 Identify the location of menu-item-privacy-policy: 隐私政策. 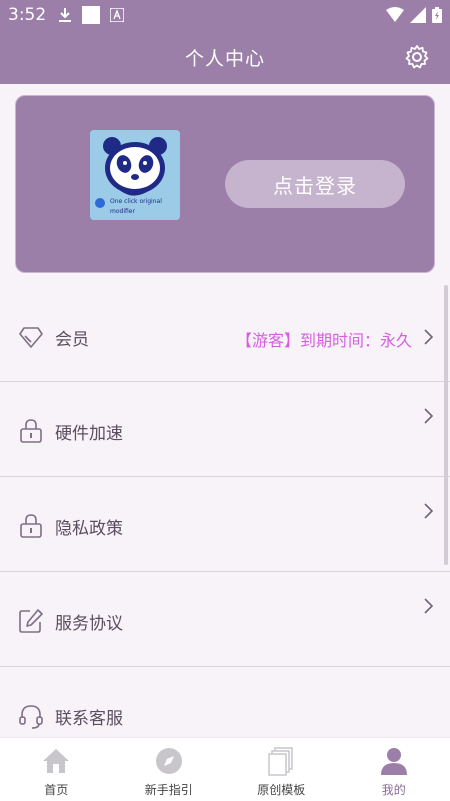
(225, 524).